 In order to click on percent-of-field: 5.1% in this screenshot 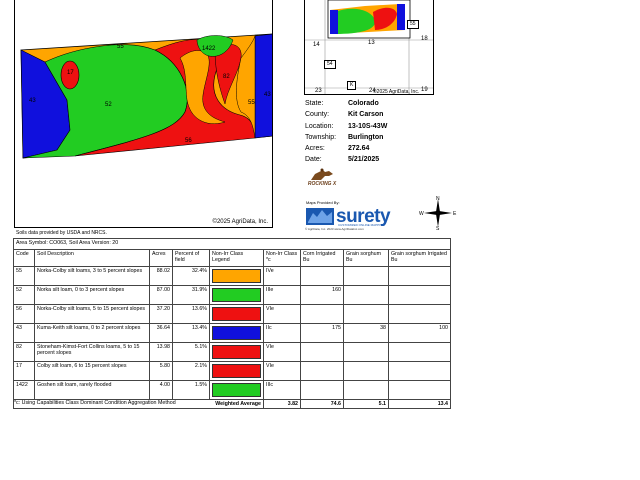, I will do `click(191, 352)`.